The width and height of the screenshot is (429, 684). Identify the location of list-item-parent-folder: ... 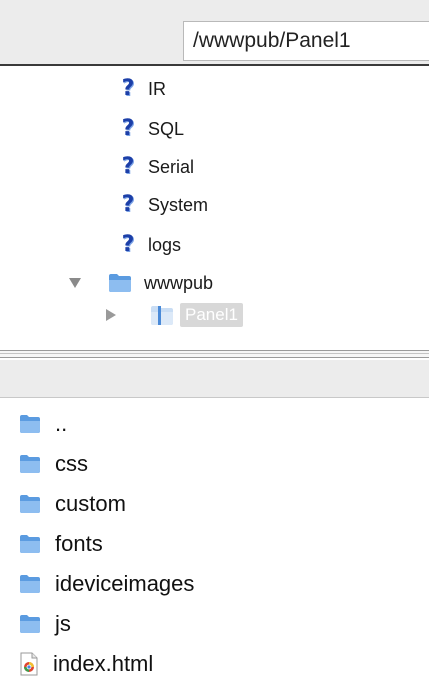
(214, 424).